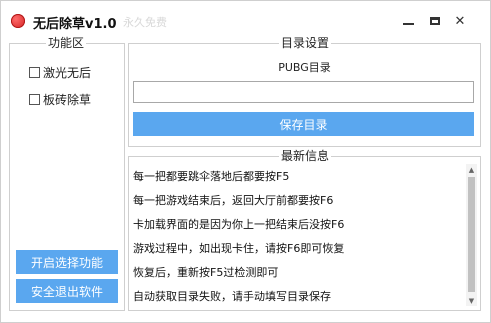 Image resolution: width=491 pixels, height=323 pixels. I want to click on brick-grass-removal-checkbox-row: 板砖除草, so click(60, 99).